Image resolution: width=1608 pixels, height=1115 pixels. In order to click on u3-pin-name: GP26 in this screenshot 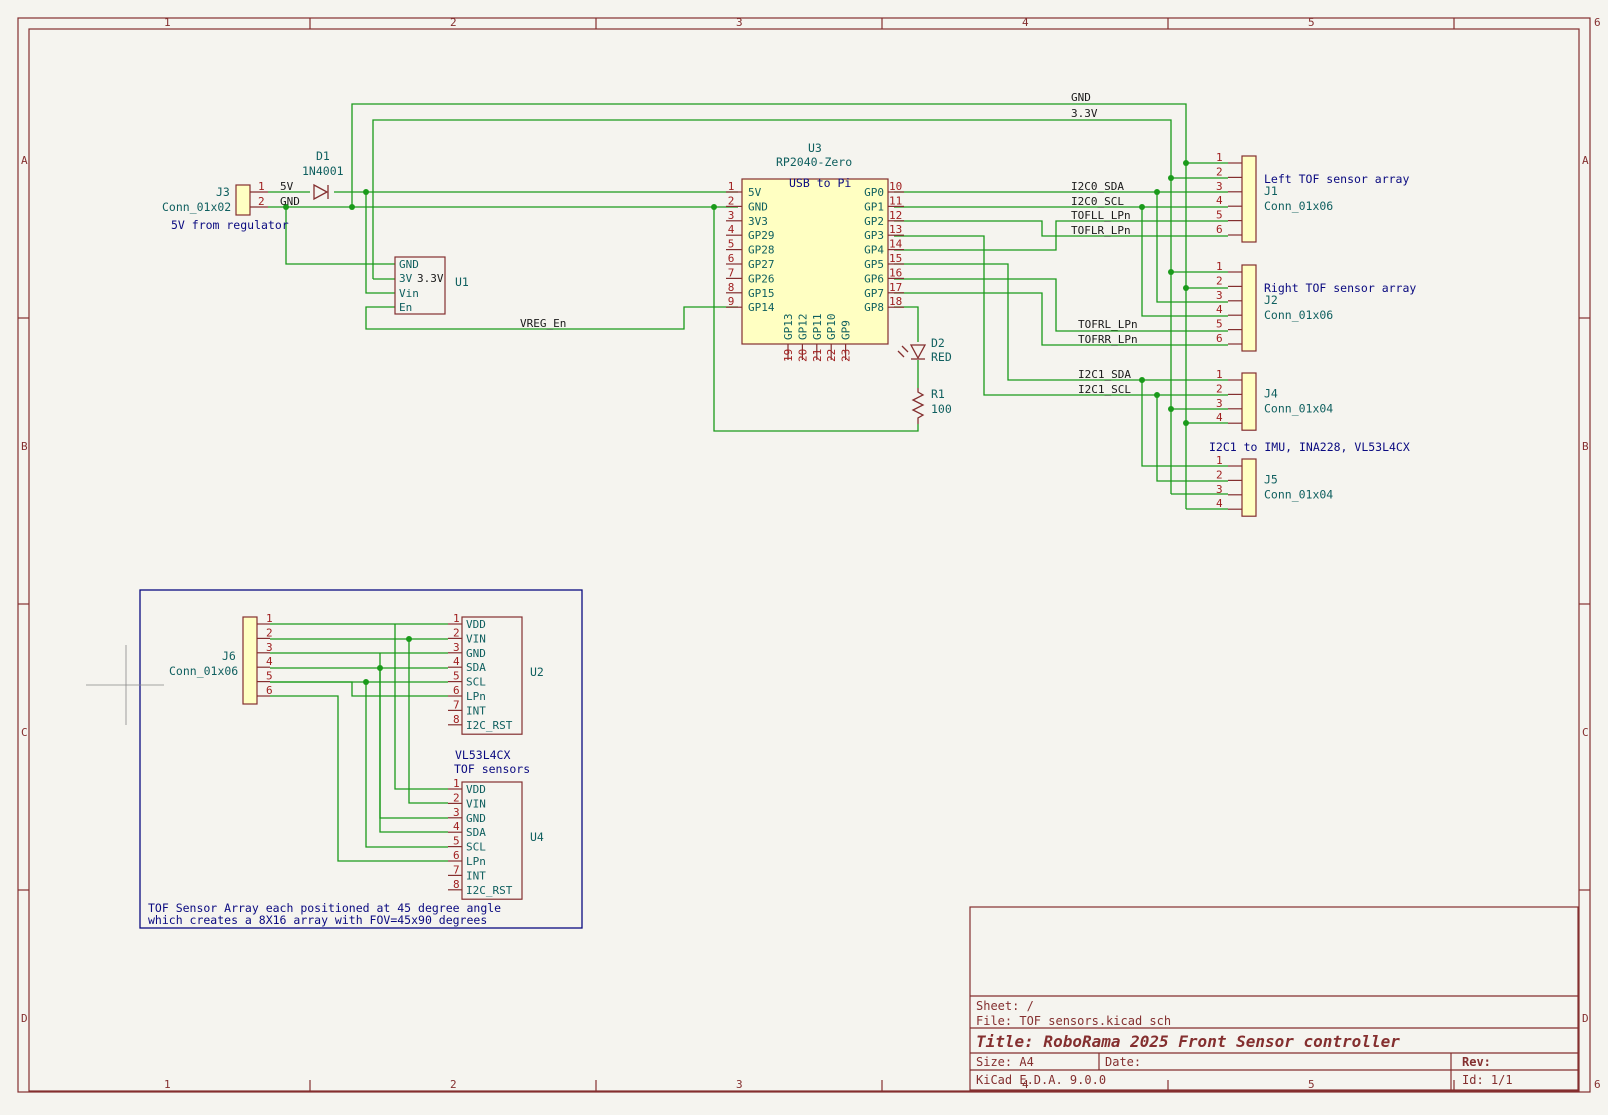, I will do `click(761, 278)`.